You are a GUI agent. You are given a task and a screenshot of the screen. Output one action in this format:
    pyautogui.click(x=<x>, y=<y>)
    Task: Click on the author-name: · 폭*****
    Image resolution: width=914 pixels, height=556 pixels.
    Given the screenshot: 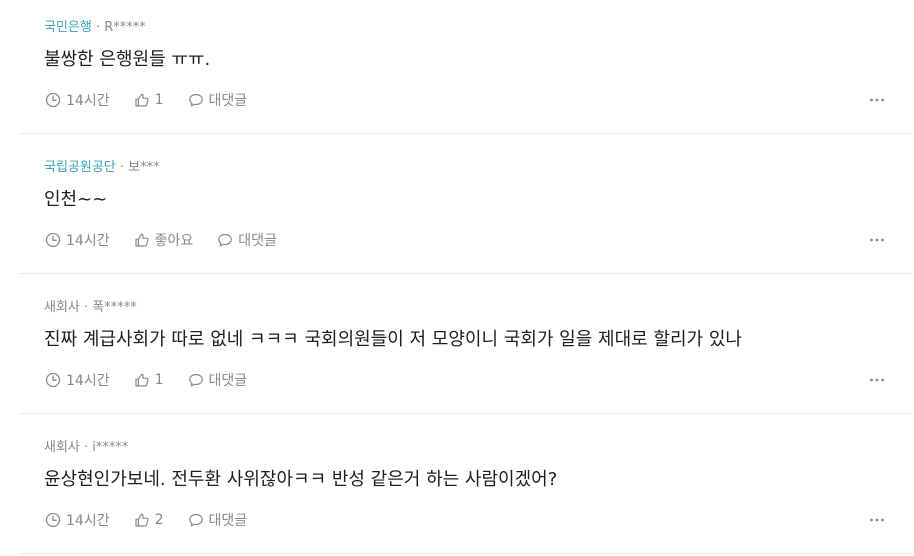 What is the action you would take?
    pyautogui.click(x=108, y=307)
    